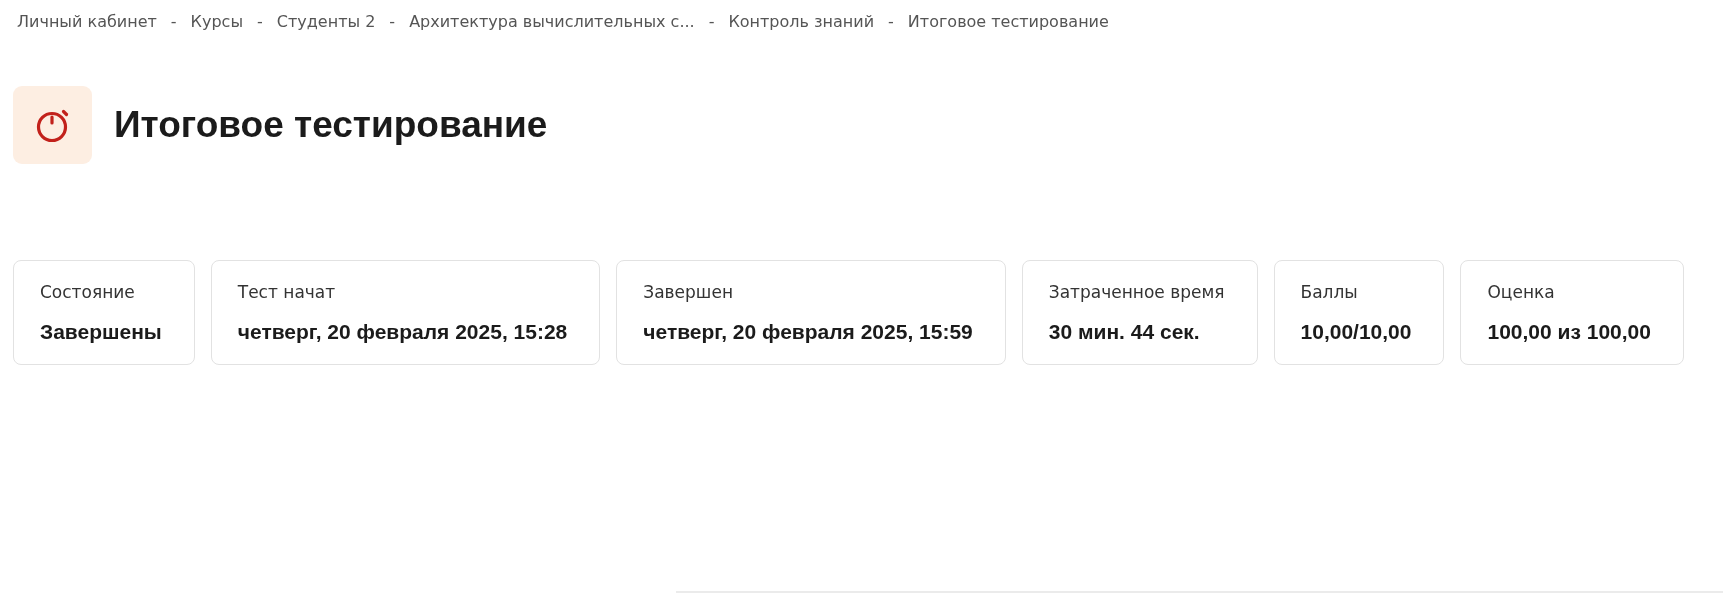  What do you see at coordinates (1136, 292) in the screenshot?
I see `card-label: Затраченное время` at bounding box center [1136, 292].